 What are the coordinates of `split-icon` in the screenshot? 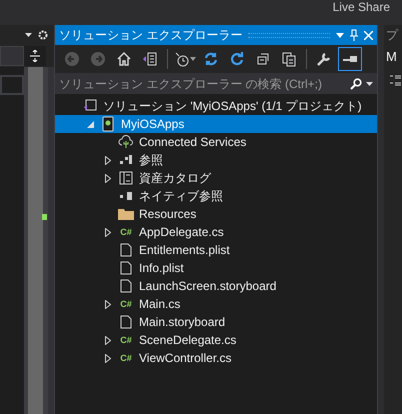 It's located at (35, 56).